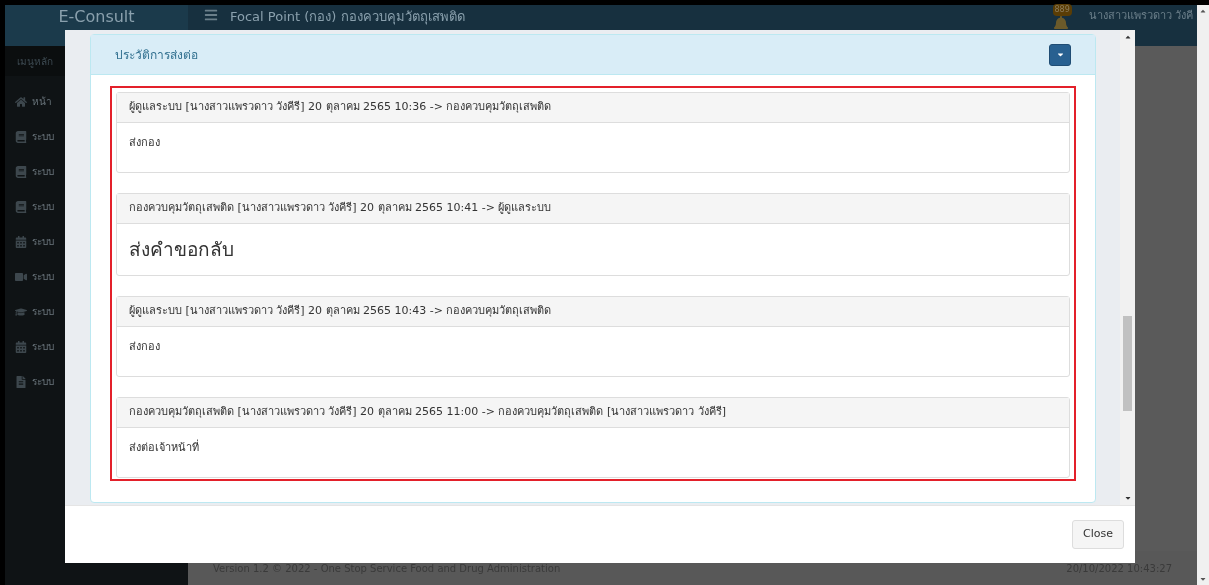 The image size is (1209, 585). I want to click on entry-header: กองควบคุมวัตถุเสพติด [นางสาวแพรวดาว วังคีรี] 20 ตุลาคม 2565 10:41 -> ผู้ดูแลระบบ, so click(340, 208).